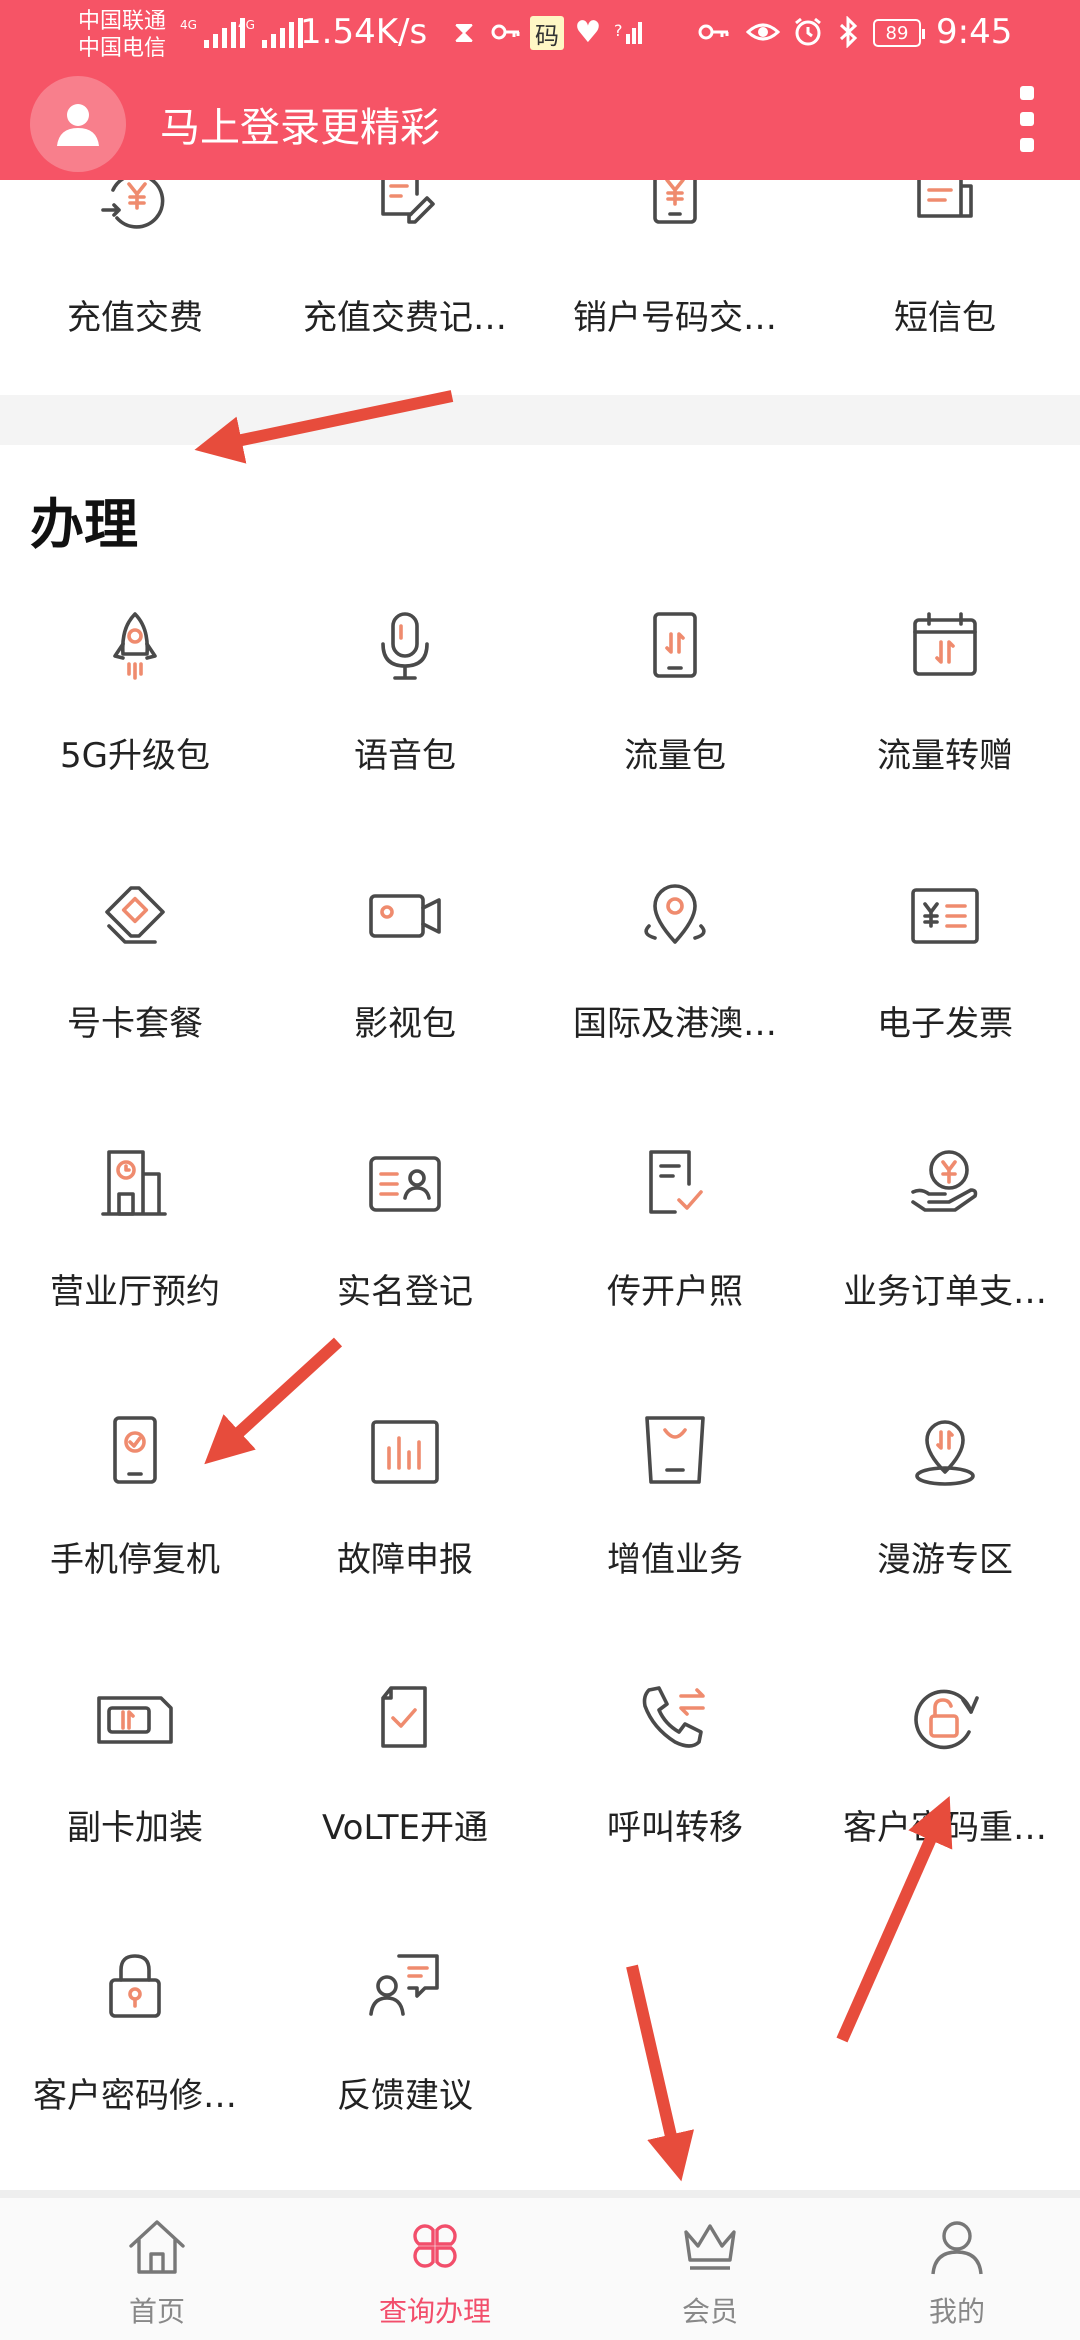 The image size is (1080, 2340). Describe the element at coordinates (122, 35) in the screenshot. I see `carrier-labels: 中国联通 中国电信` at that location.